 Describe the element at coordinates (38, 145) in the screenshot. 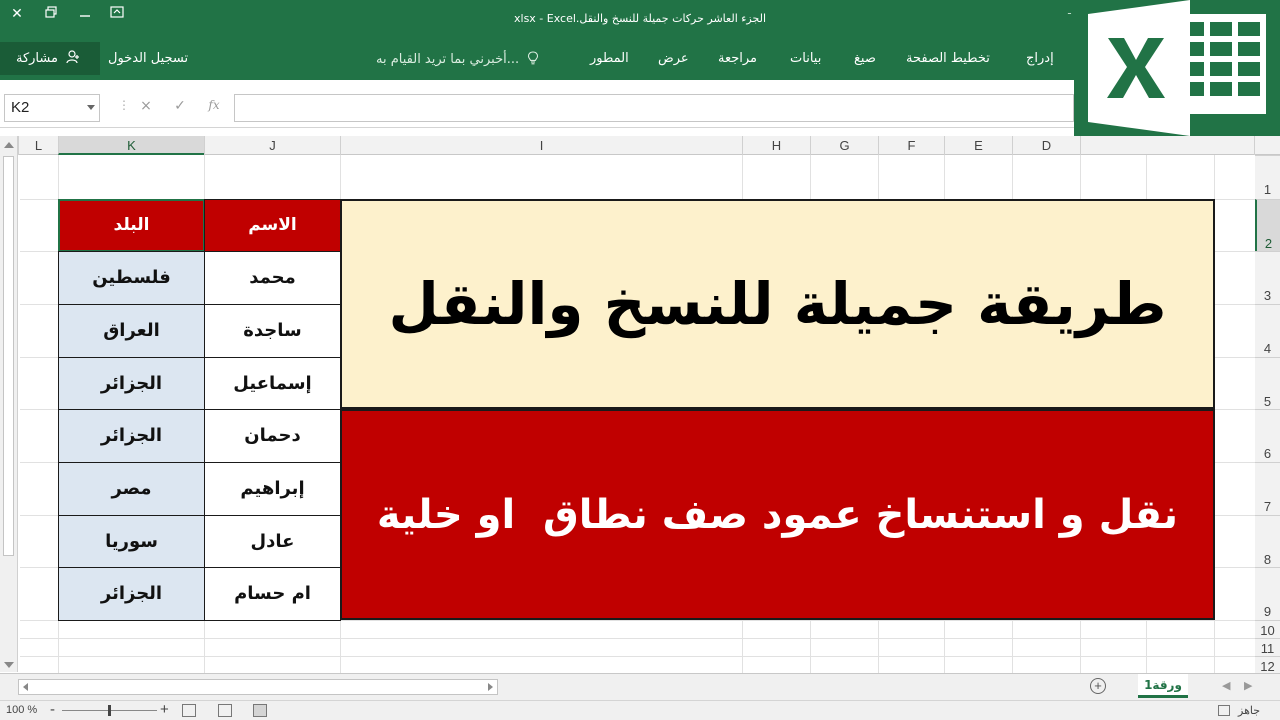

I see `column-header-l: L` at that location.